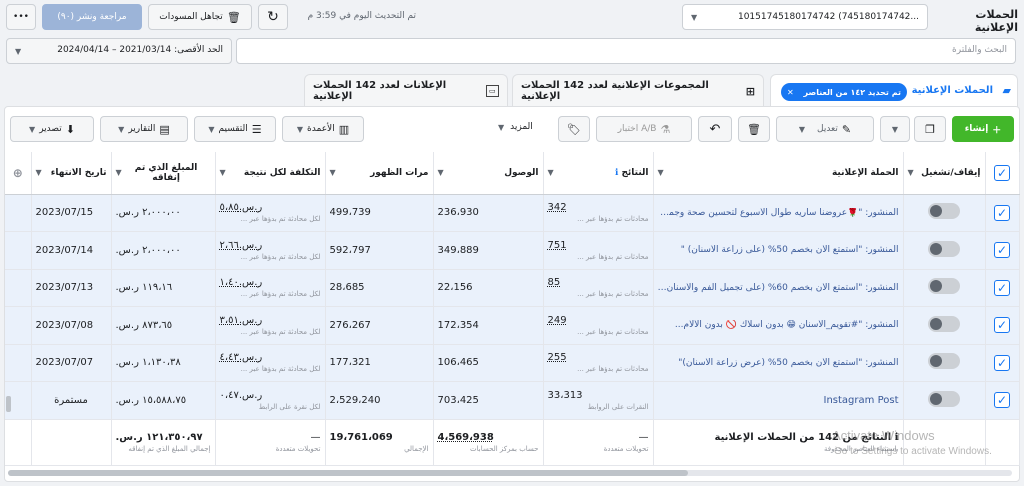  Describe the element at coordinates (598, 245) in the screenshot. I see `results-value: 751` at that location.